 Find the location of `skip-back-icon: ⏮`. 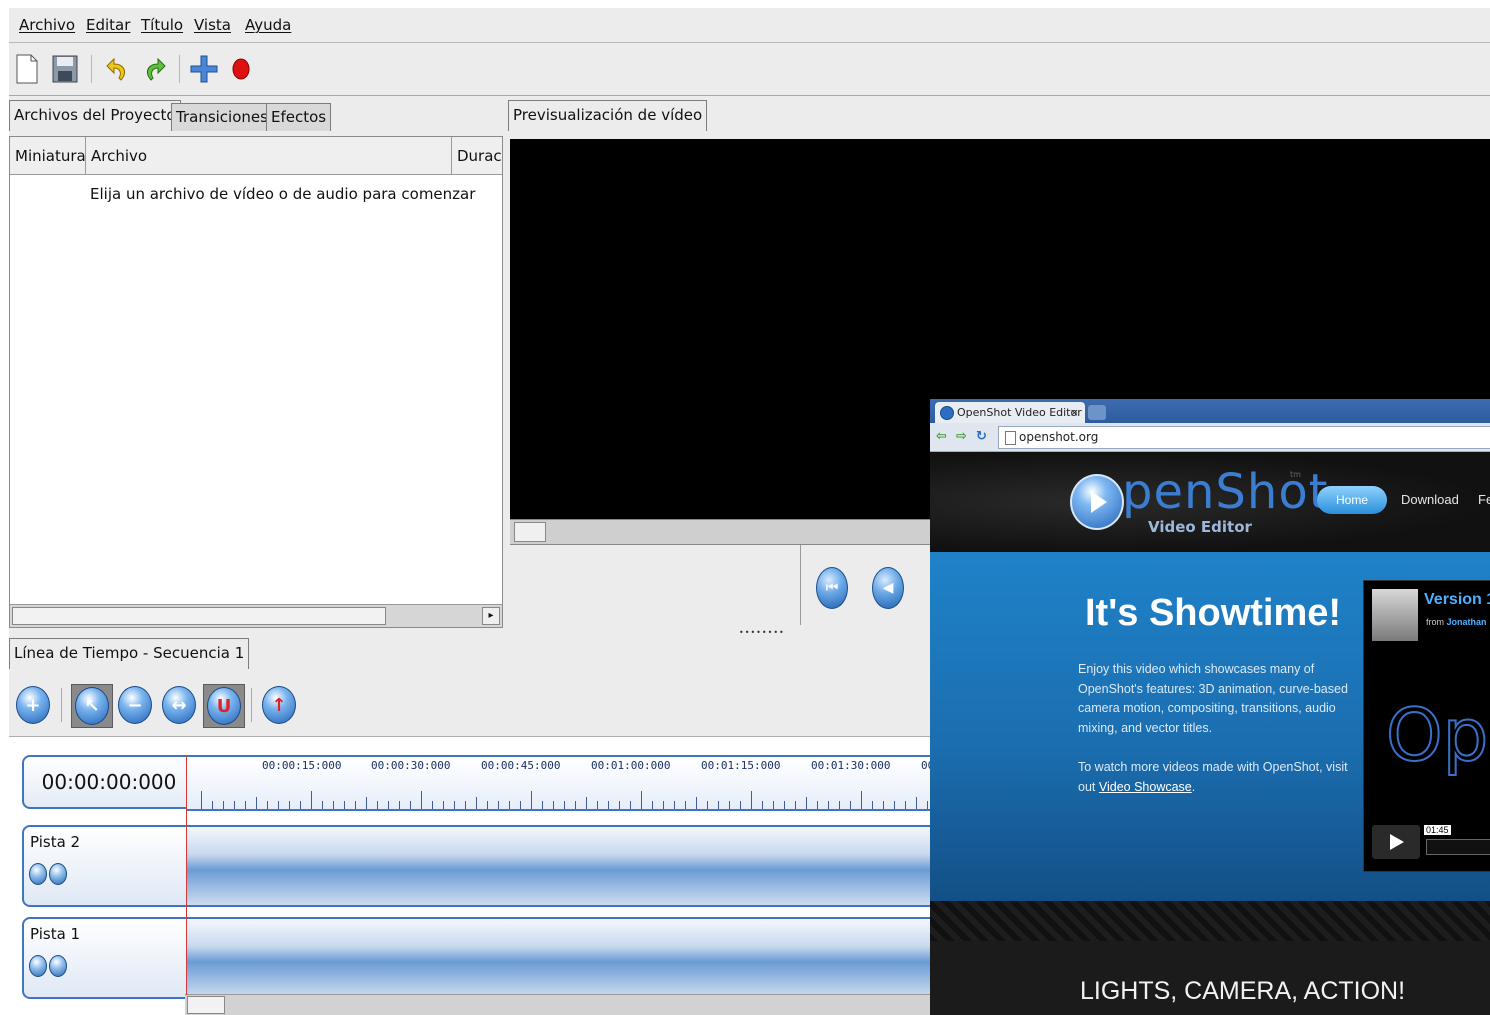

skip-back-icon: ⏮ is located at coordinates (832, 588).